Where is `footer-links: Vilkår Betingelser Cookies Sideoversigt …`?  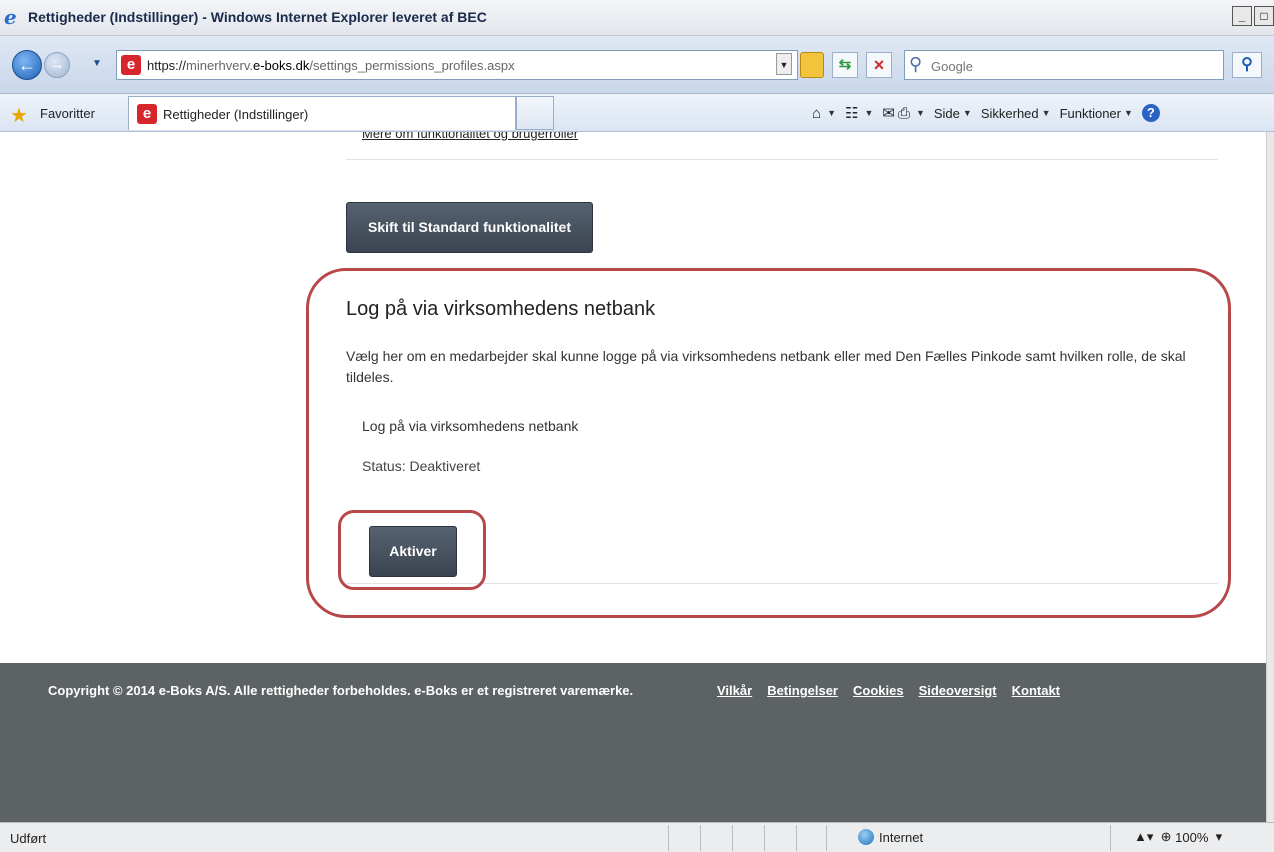 footer-links: Vilkår Betingelser Cookies Sideoversigt … is located at coordinates (896, 690).